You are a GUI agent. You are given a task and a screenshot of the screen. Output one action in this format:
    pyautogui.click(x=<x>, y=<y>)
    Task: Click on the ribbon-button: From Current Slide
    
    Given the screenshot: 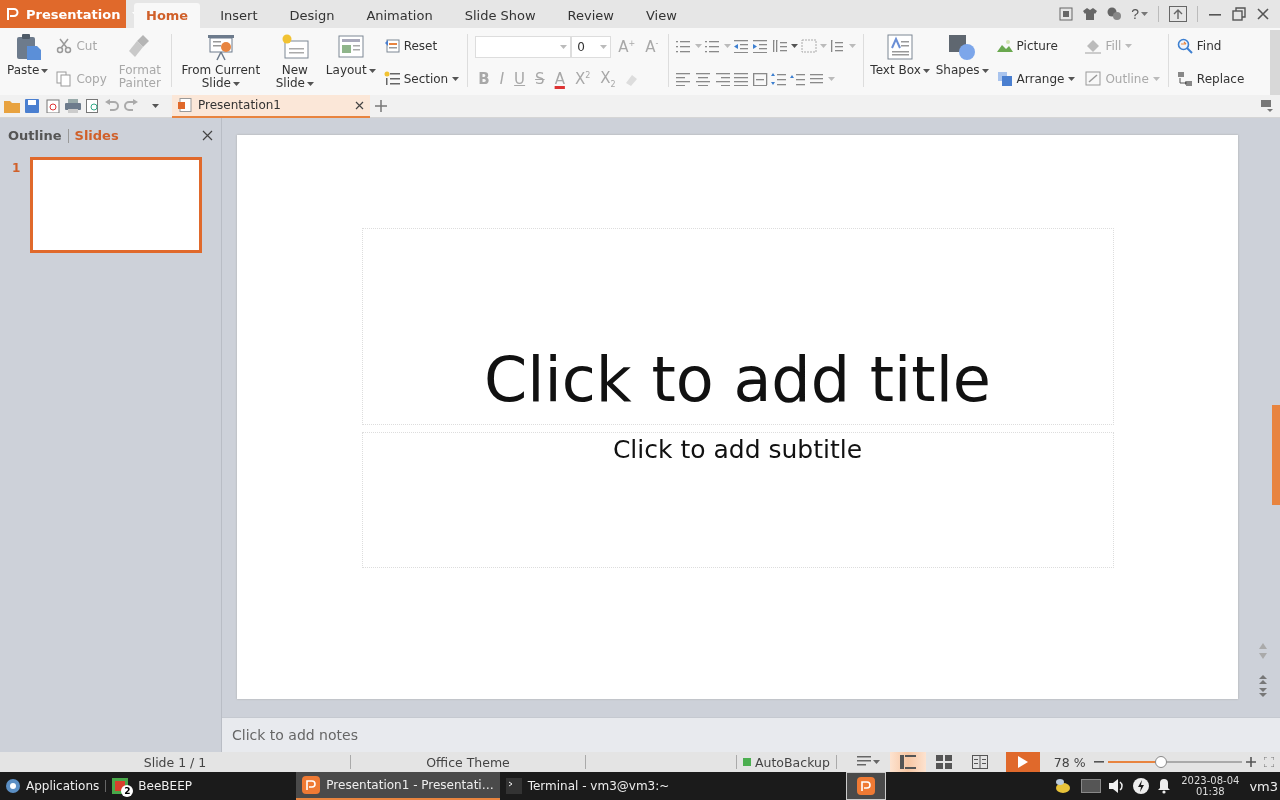 What is the action you would take?
    pyautogui.click(x=220, y=61)
    